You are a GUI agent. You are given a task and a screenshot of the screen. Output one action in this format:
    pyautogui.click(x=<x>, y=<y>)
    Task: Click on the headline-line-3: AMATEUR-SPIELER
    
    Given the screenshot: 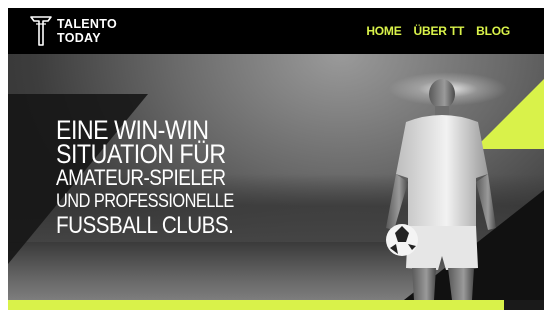 What is the action you would take?
    pyautogui.click(x=141, y=177)
    